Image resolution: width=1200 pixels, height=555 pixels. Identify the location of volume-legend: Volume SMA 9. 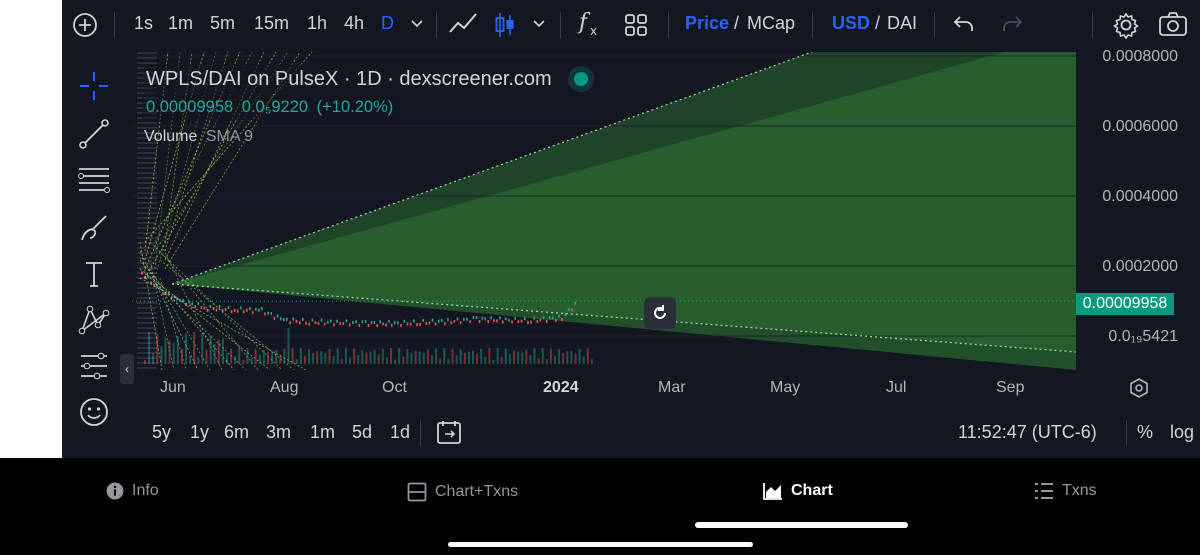
(198, 137).